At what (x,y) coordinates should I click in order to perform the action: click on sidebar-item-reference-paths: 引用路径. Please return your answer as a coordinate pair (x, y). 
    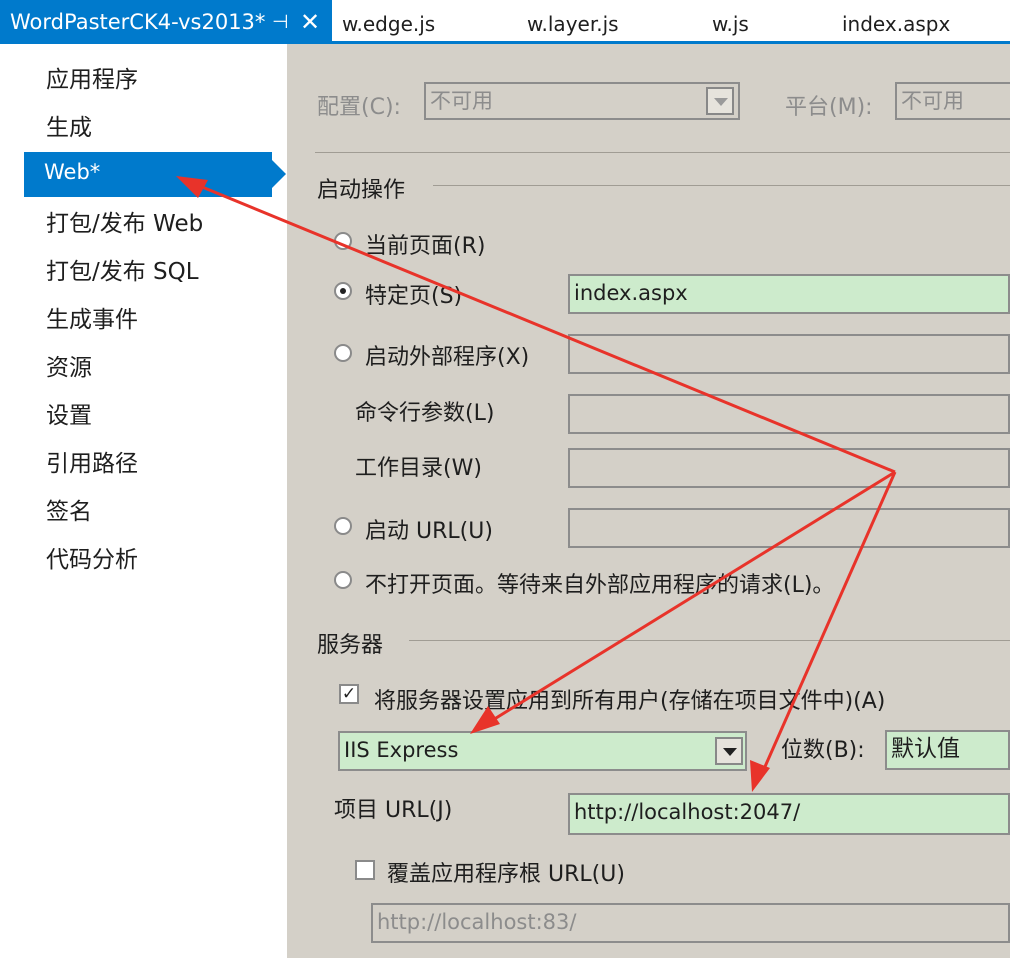
    Looking at the image, I should click on (92, 464).